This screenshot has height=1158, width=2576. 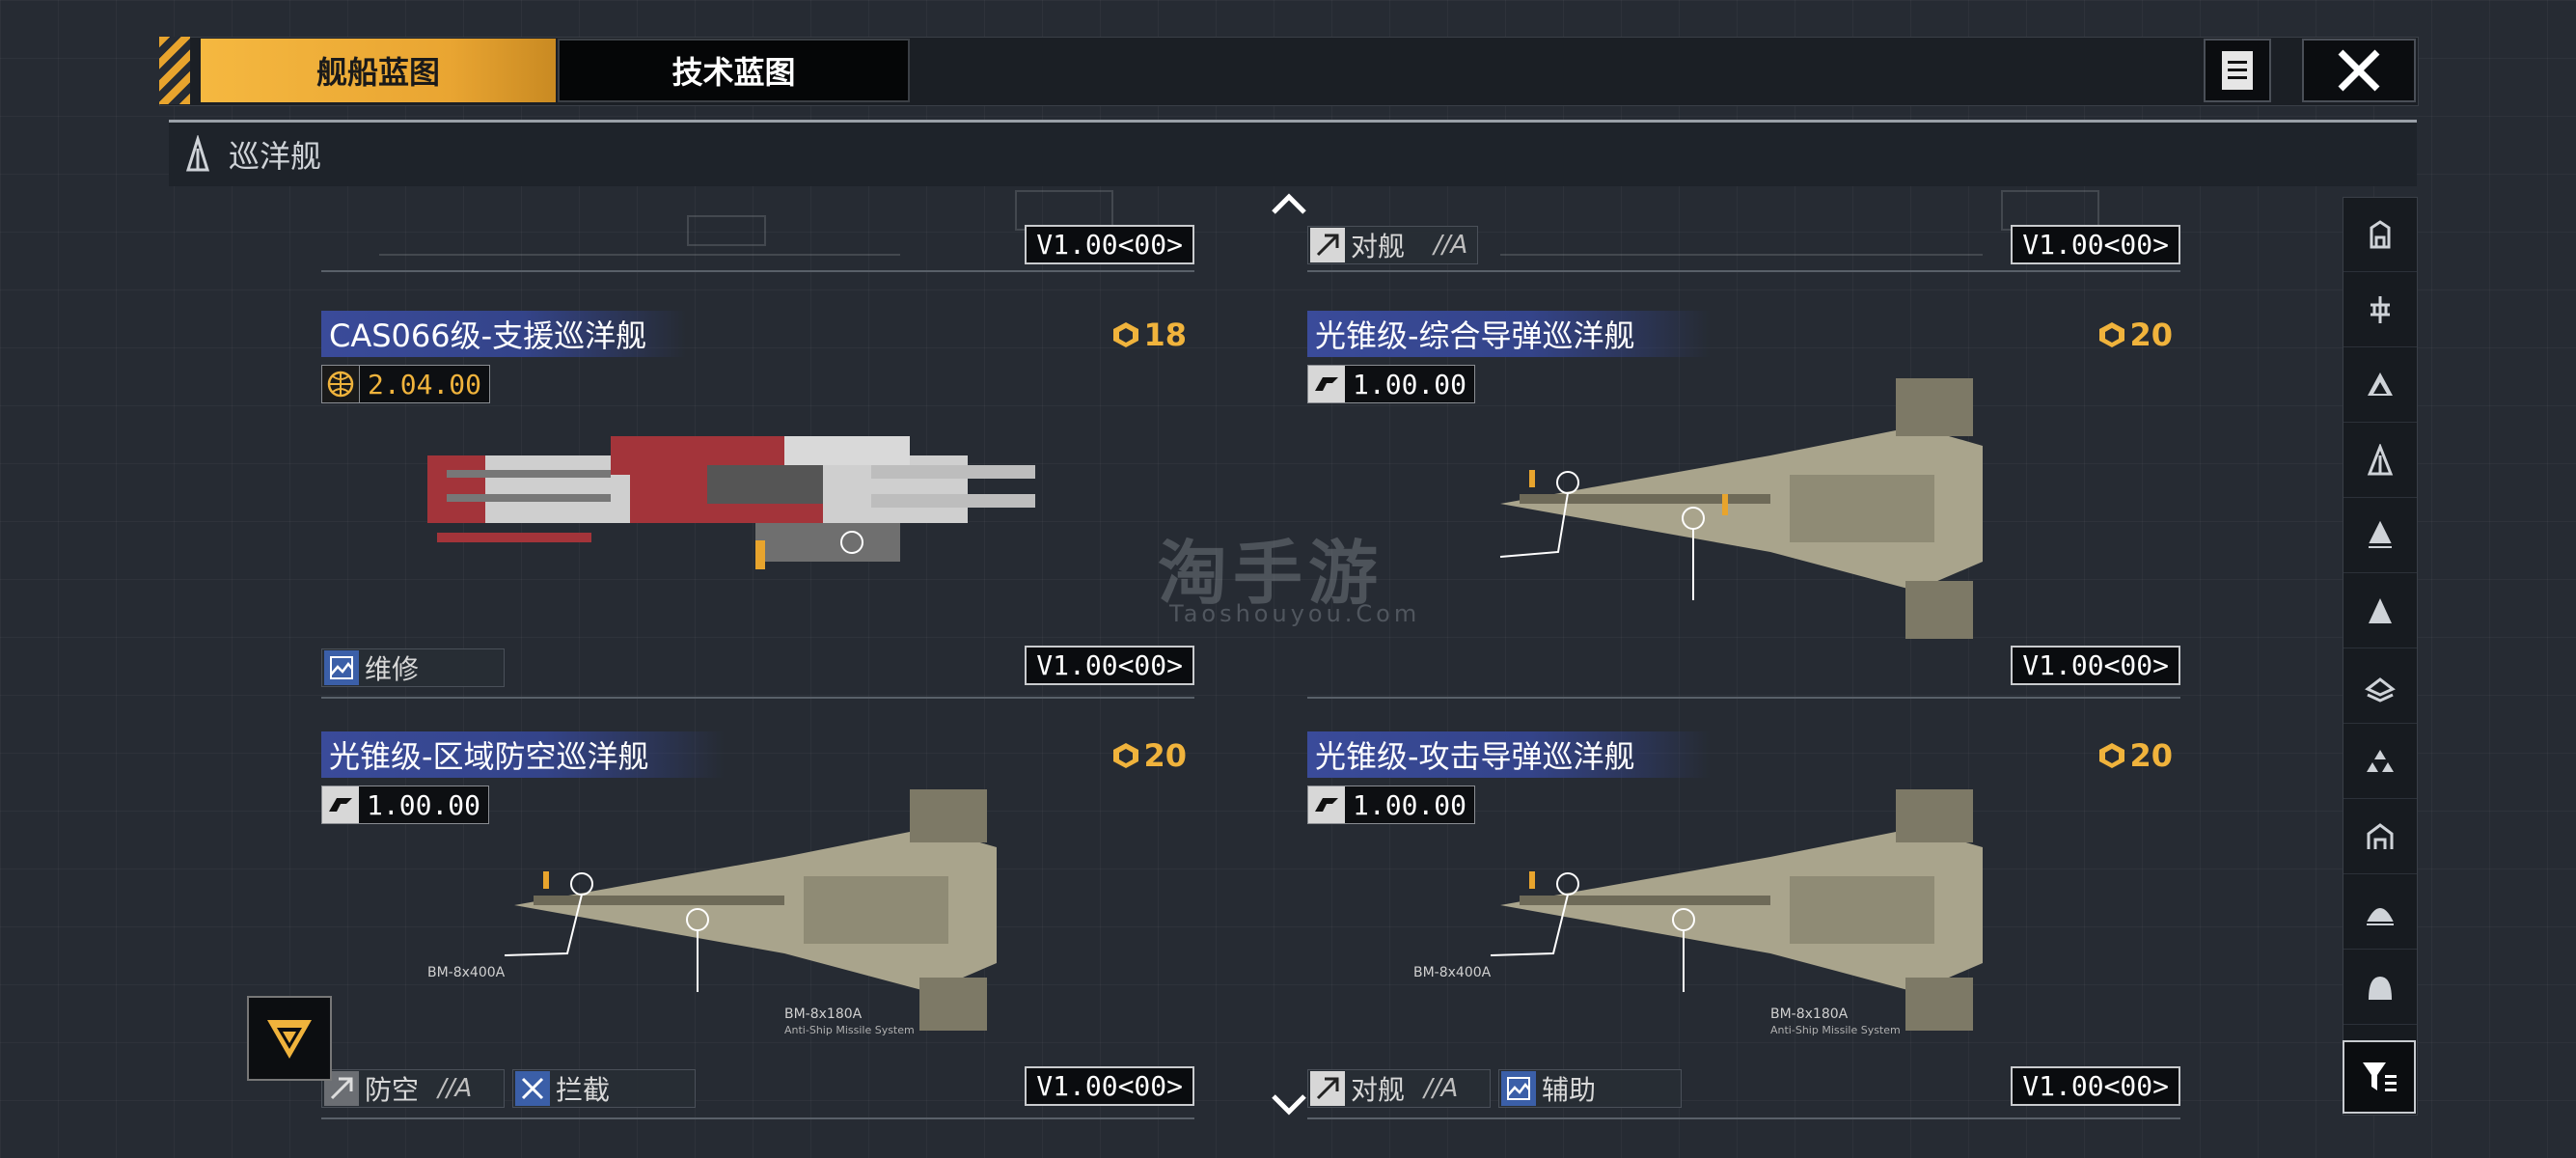 I want to click on ship-name: 光锥级-区域防空巡洋舰, so click(x=489, y=756).